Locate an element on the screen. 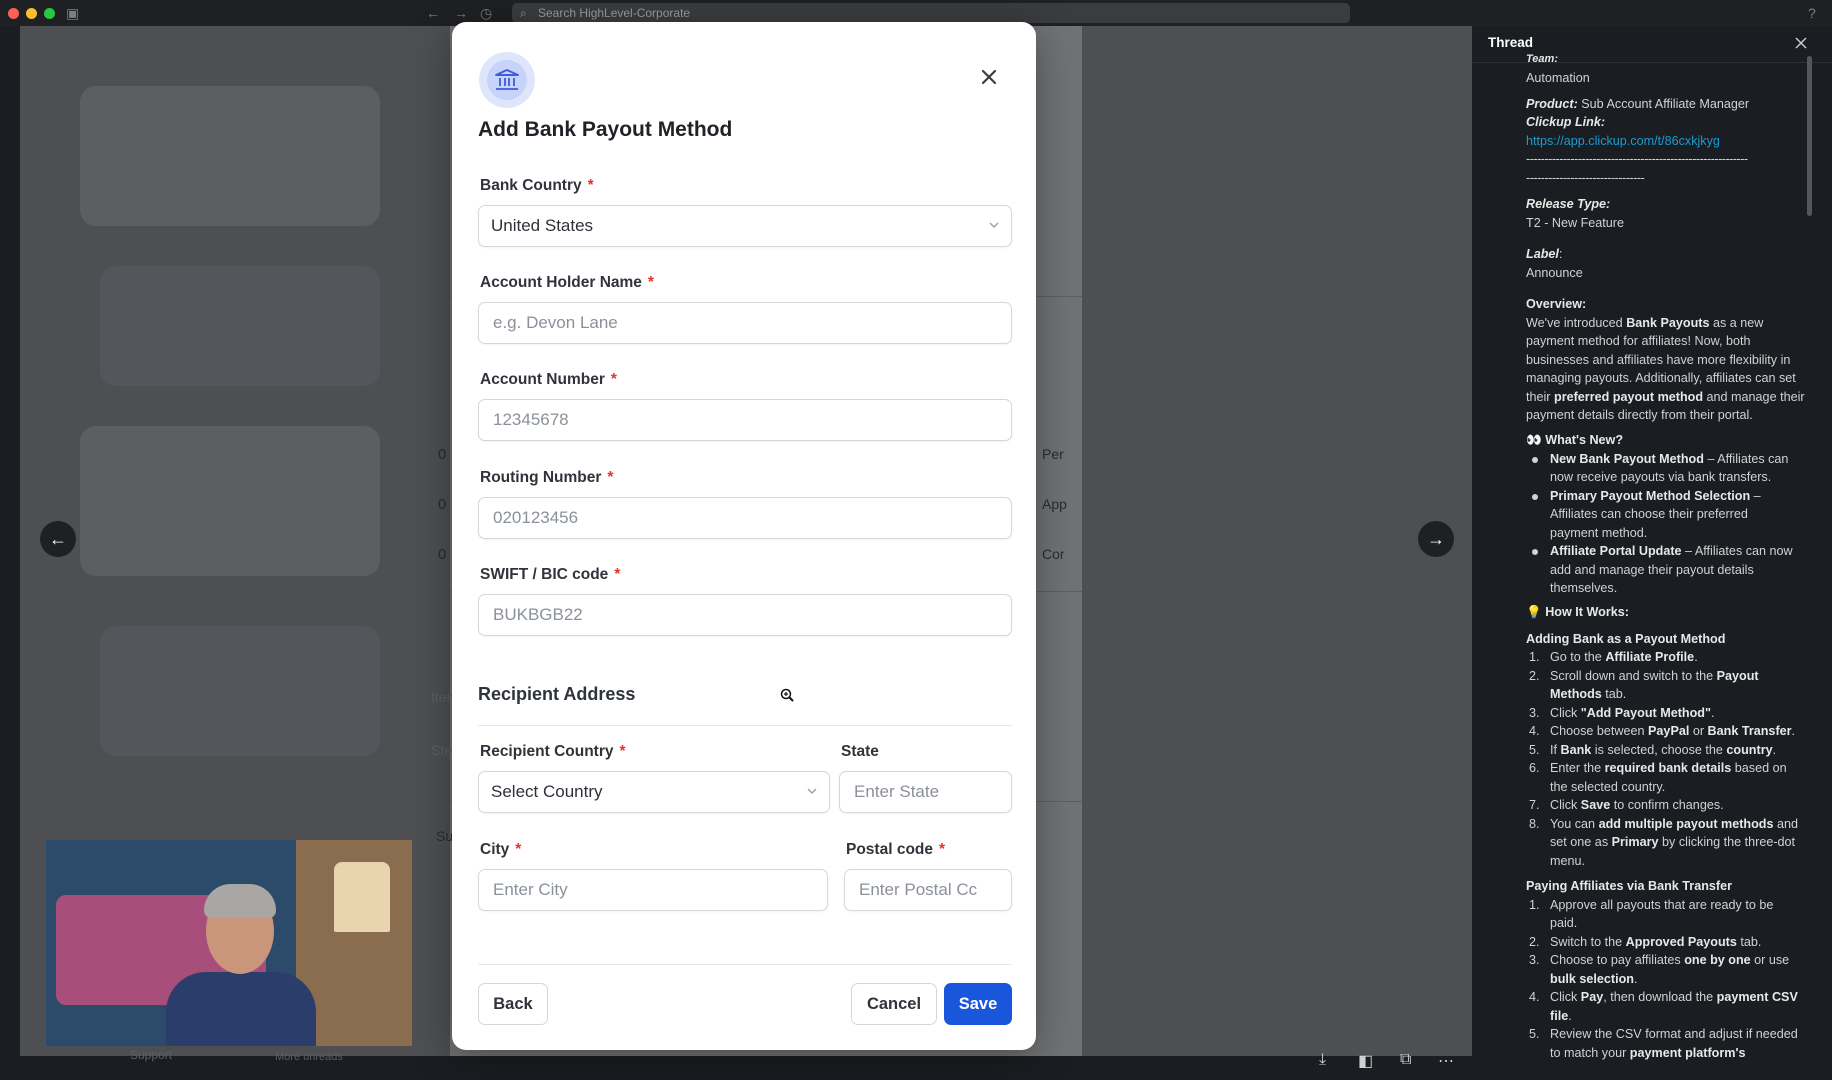 This screenshot has width=1832, height=1080. whats-new-item: now receive payouts via bank transfers. is located at coordinates (1661, 477).